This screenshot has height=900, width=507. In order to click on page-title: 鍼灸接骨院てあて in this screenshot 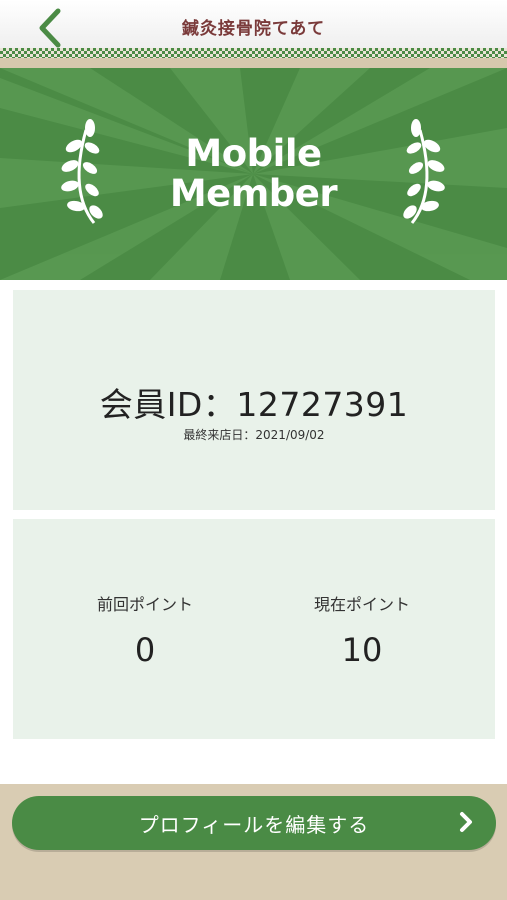, I will do `click(253, 29)`.